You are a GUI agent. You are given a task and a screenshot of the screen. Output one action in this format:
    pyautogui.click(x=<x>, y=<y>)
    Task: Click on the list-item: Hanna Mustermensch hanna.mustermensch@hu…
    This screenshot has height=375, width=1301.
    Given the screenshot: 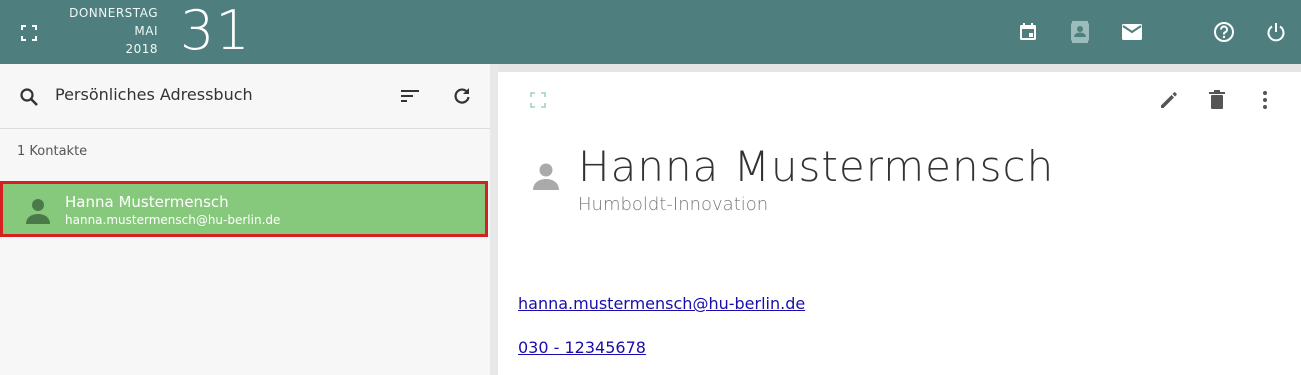 What is the action you would take?
    pyautogui.click(x=244, y=209)
    